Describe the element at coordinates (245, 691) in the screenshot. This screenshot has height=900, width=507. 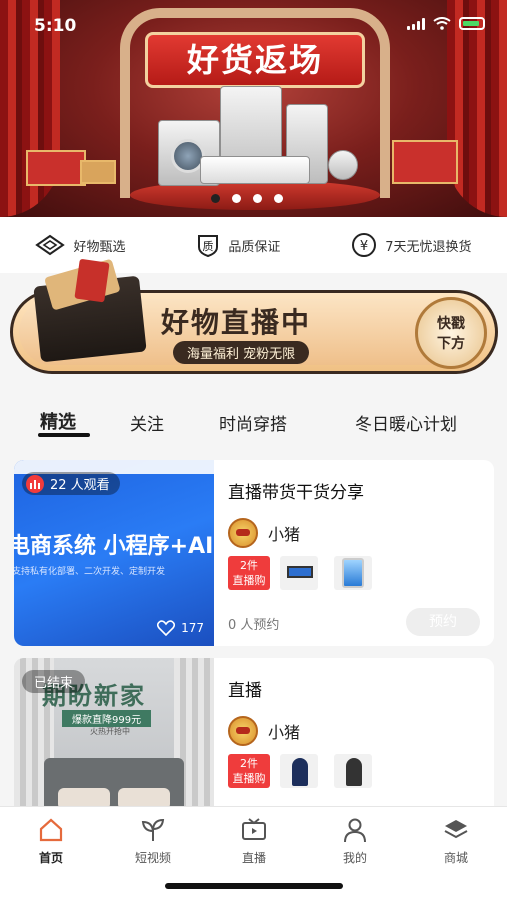
I see `card-title: 直播` at that location.